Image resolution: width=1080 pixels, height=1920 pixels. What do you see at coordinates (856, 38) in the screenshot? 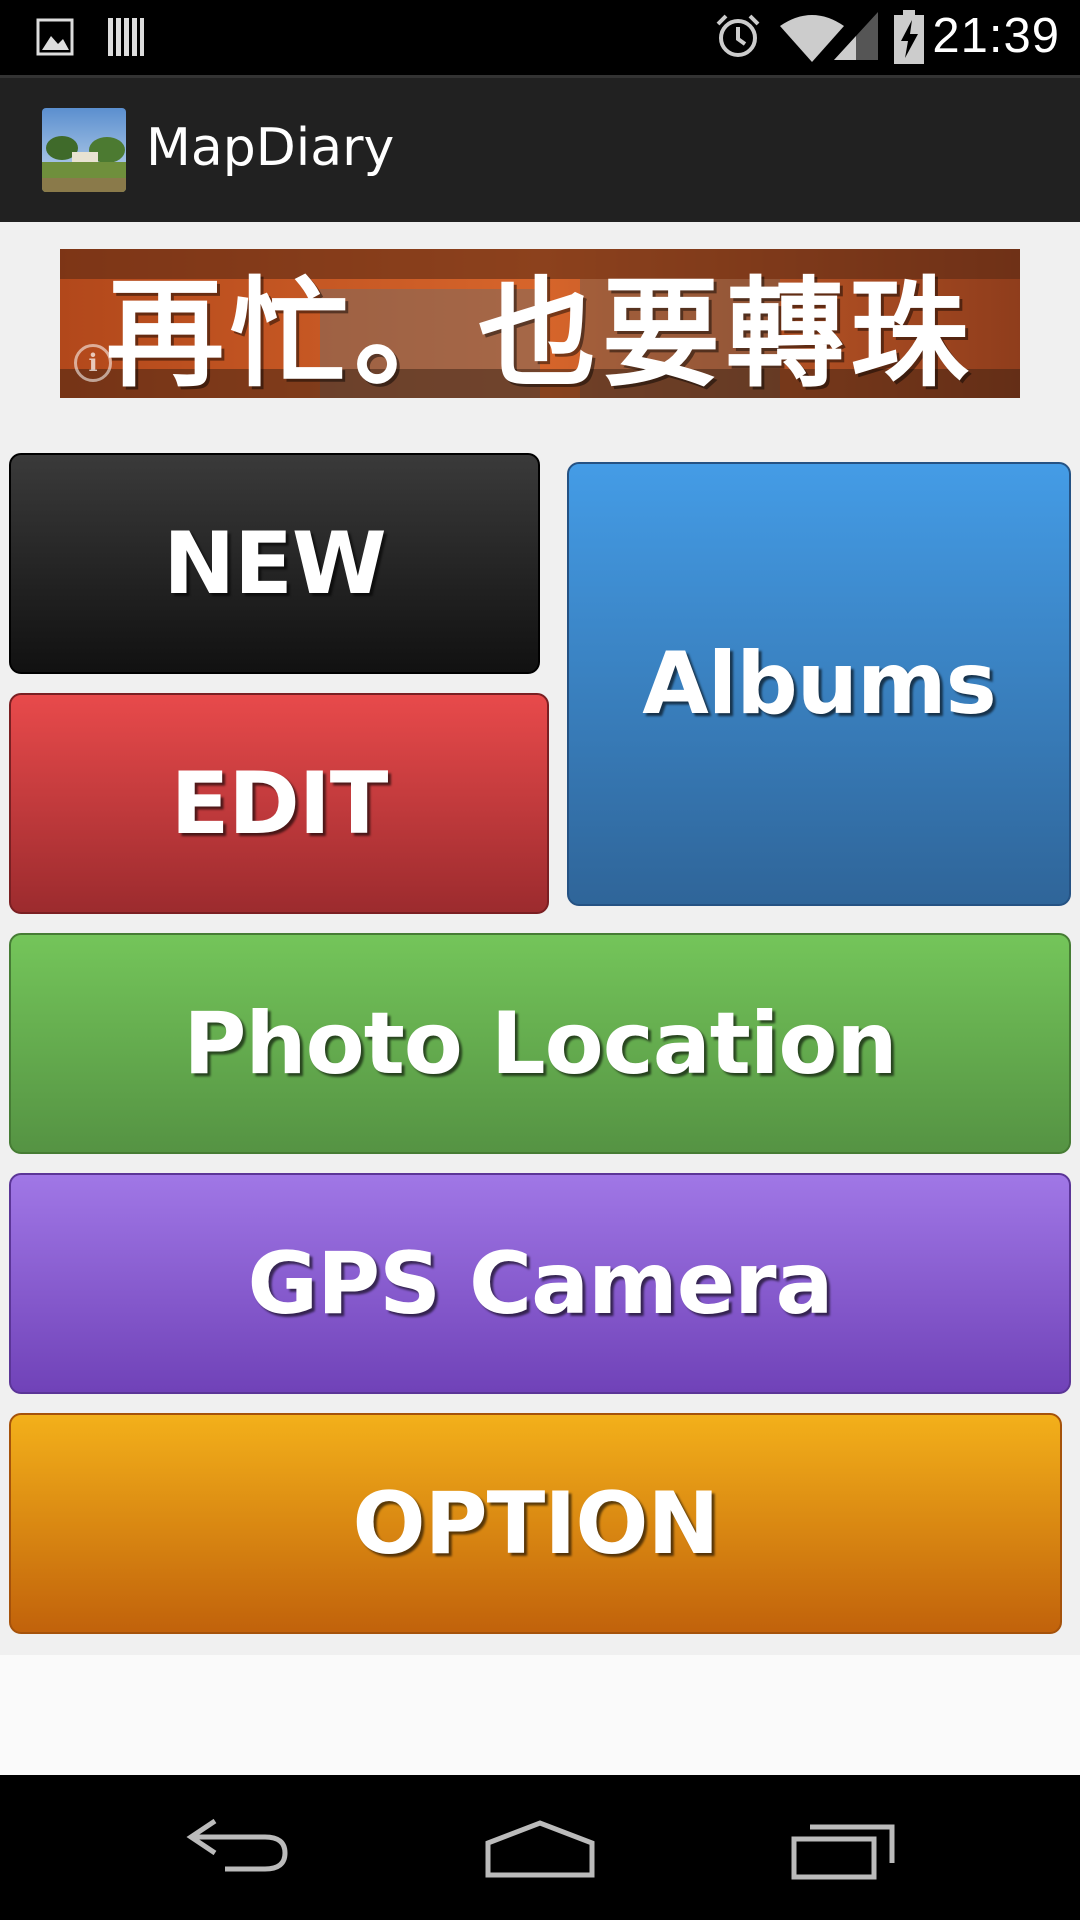
I see `cell-signal-icon` at bounding box center [856, 38].